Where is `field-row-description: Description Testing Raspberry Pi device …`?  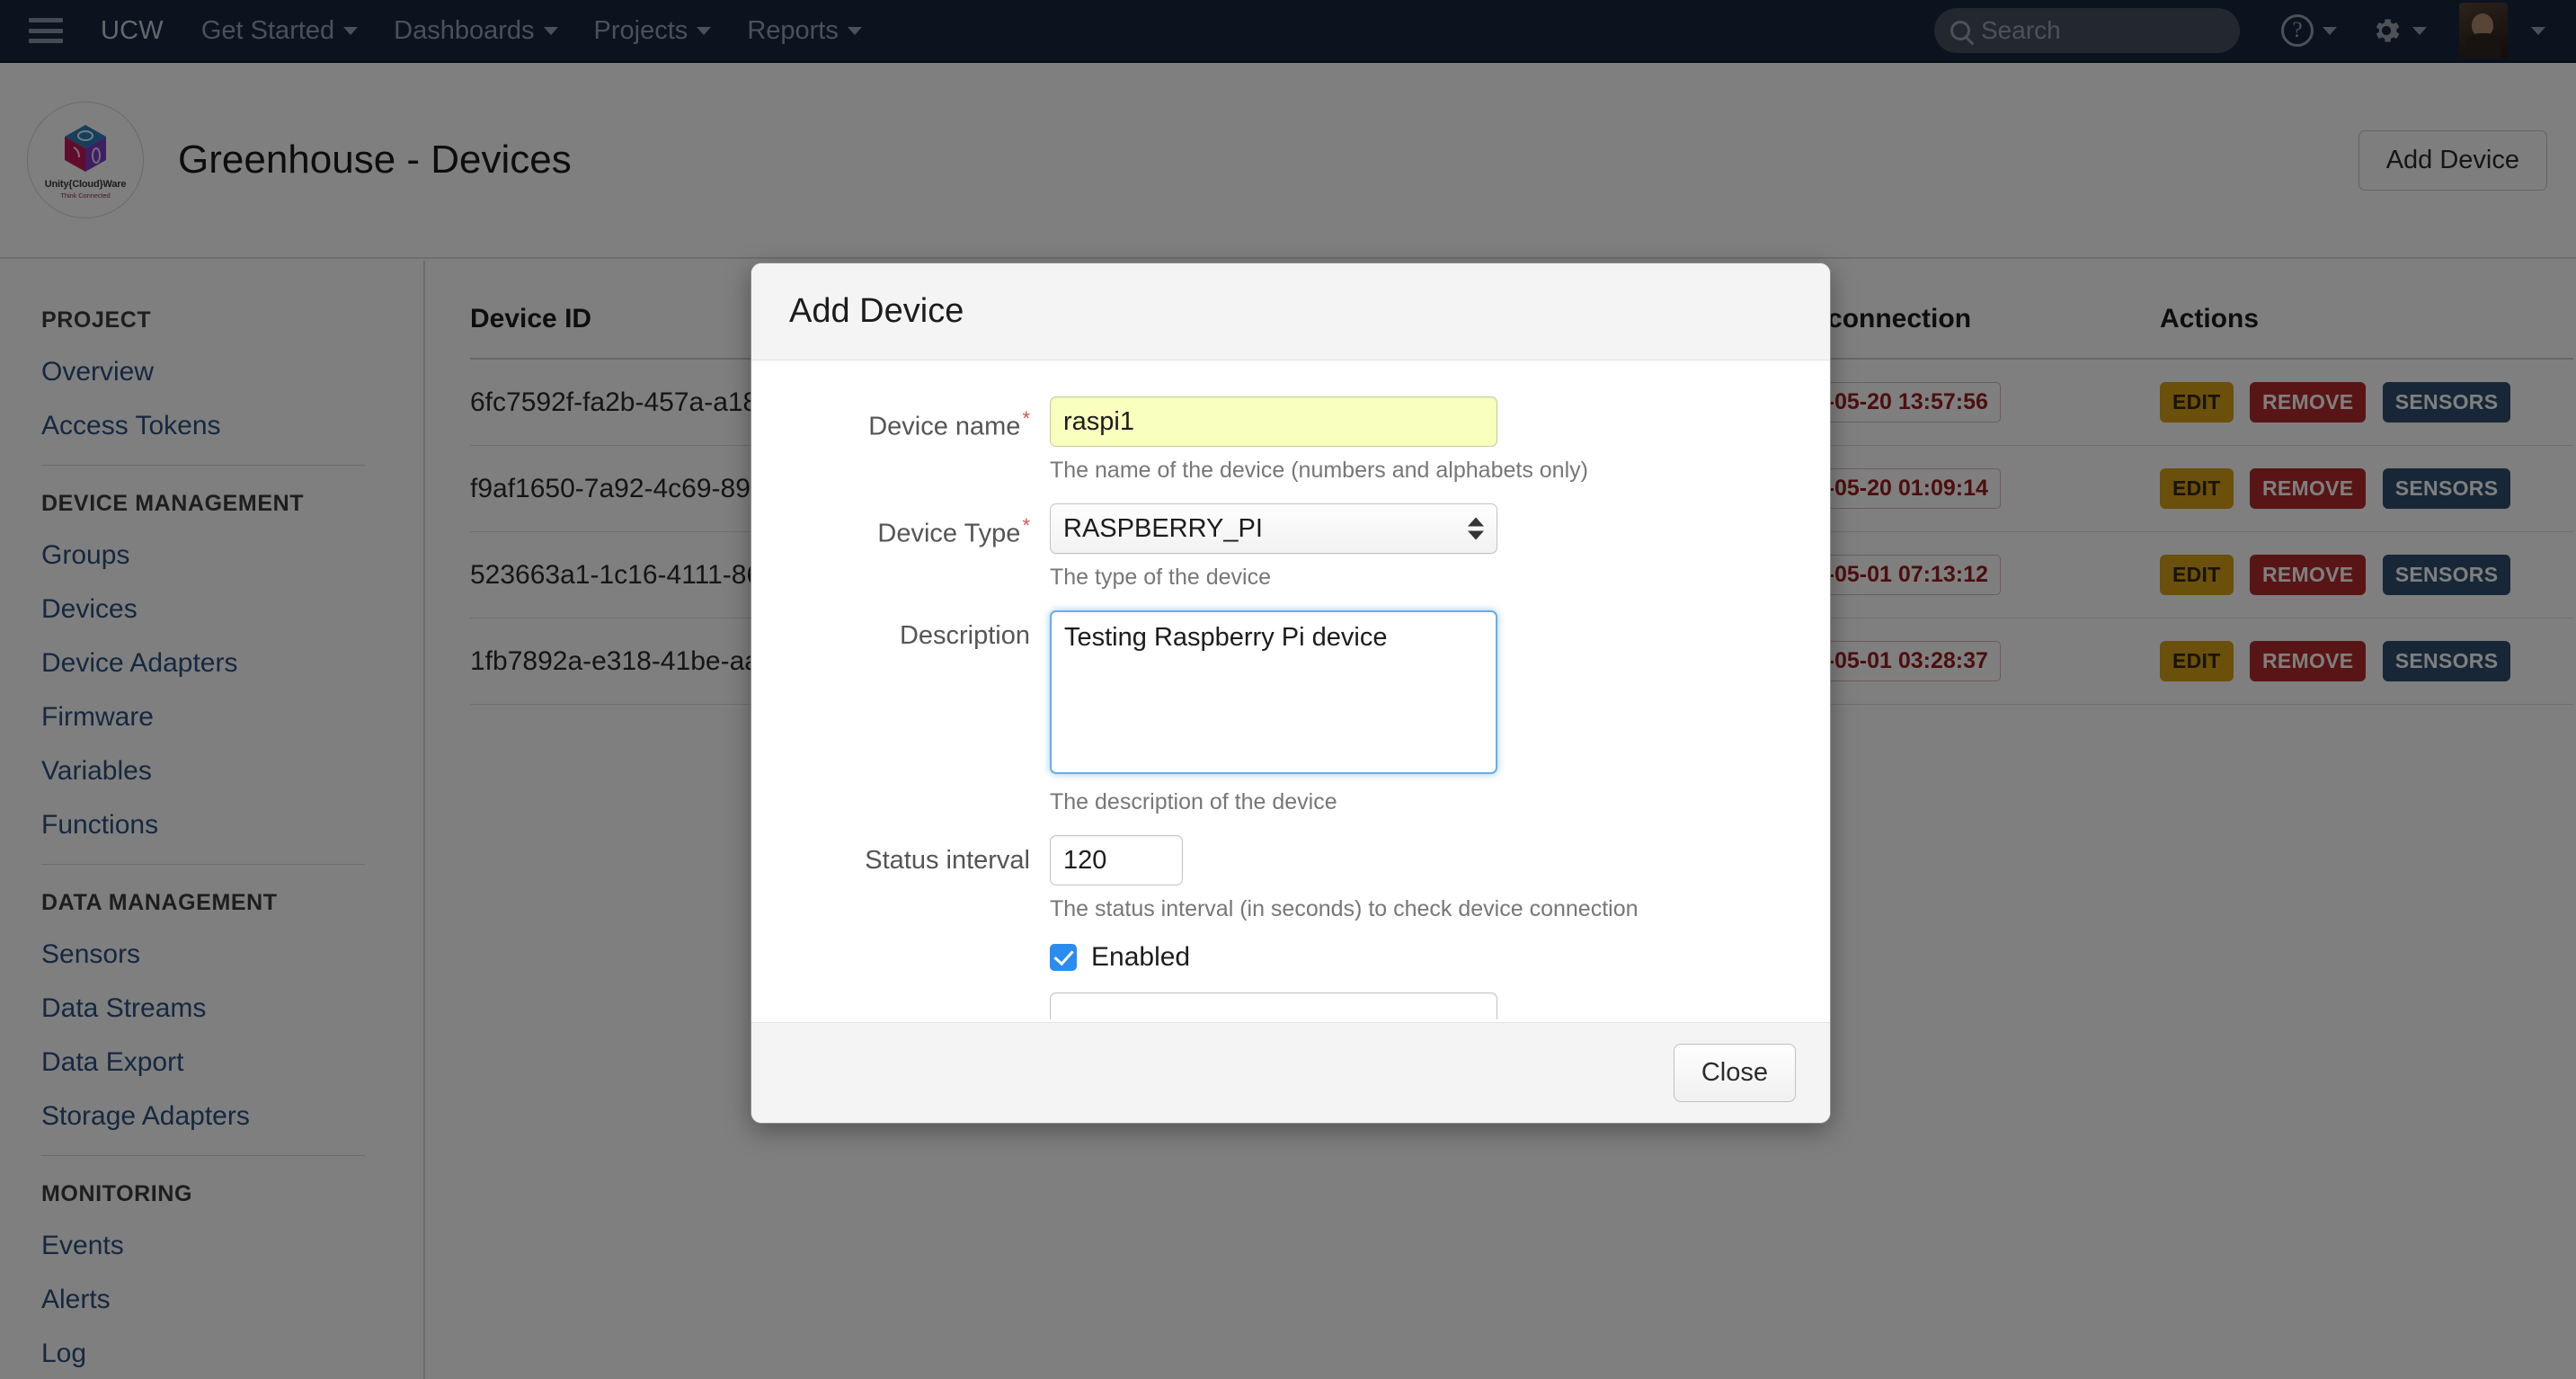
field-row-description: Description Testing Raspberry Pi device … is located at coordinates (1290, 712).